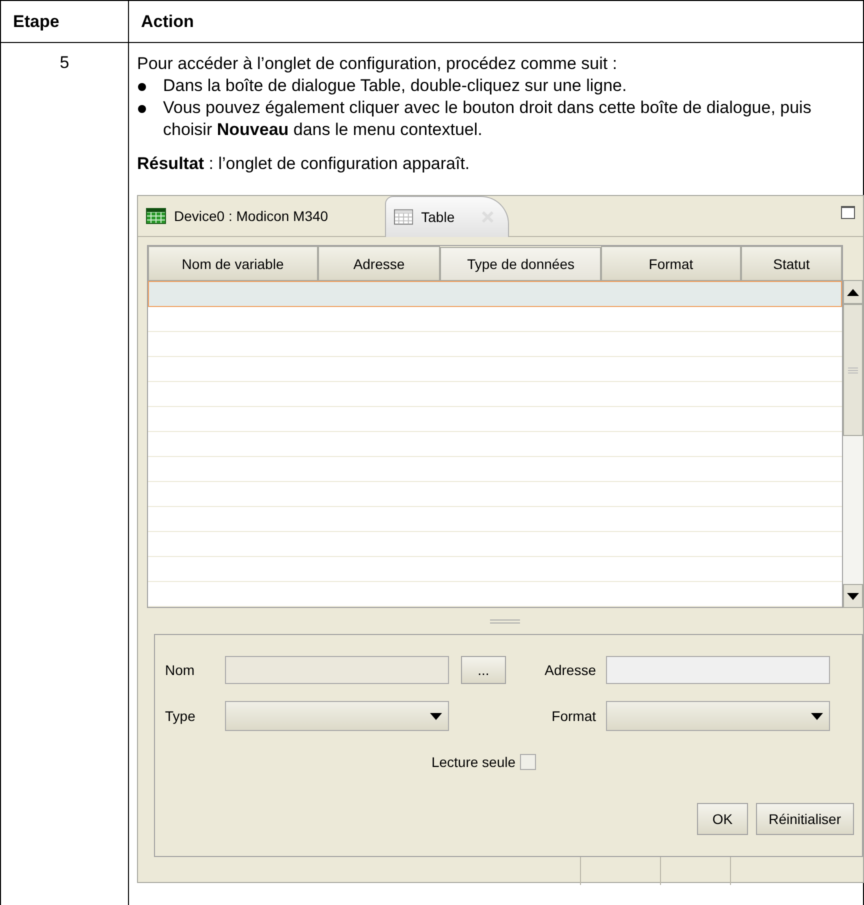 Image resolution: width=864 pixels, height=905 pixels. Describe the element at coordinates (528, 762) in the screenshot. I see `readonly-checkbox` at that location.